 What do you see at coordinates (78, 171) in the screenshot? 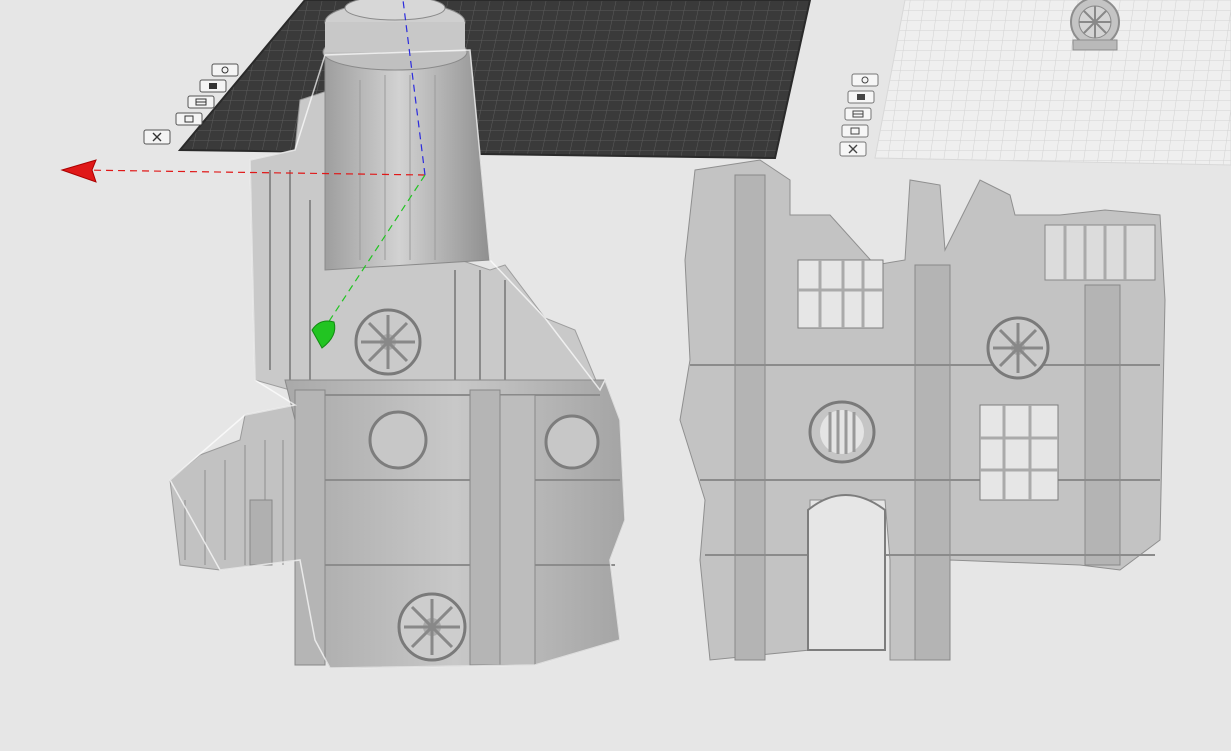
I see `x-axis-handle-icon` at bounding box center [78, 171].